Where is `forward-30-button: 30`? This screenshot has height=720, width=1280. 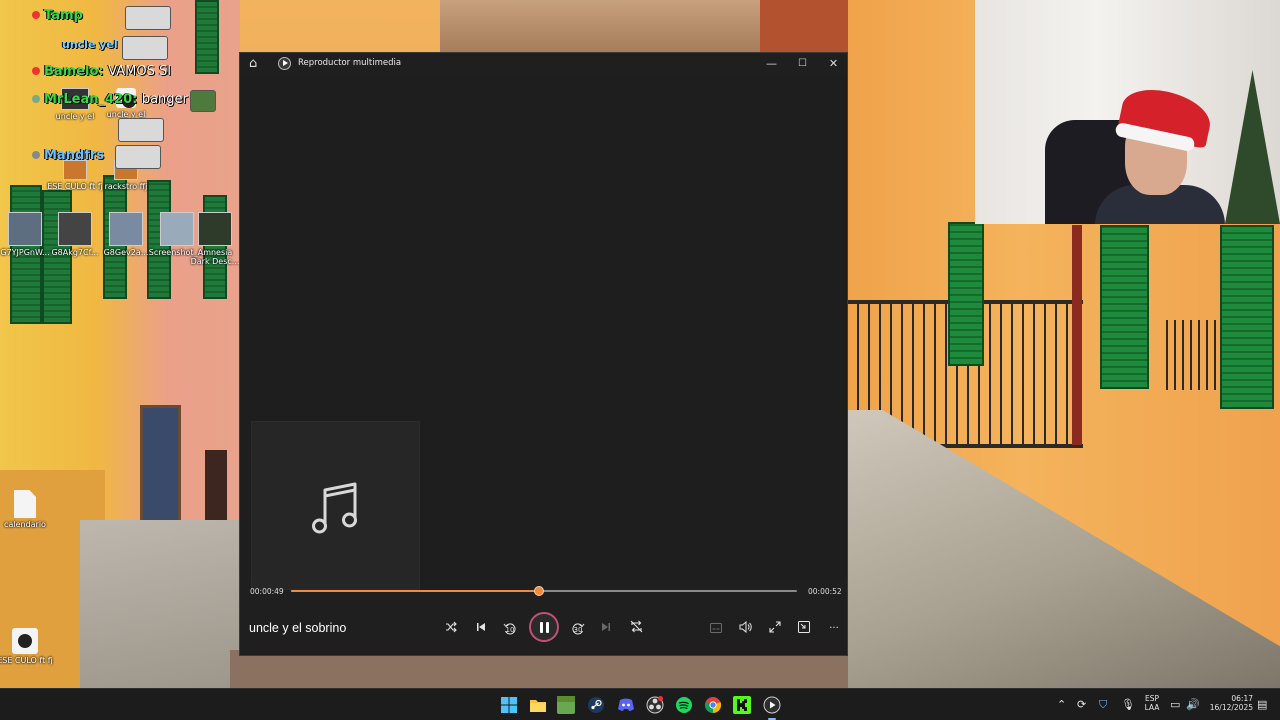
forward-30-button: 30 is located at coordinates (578, 629).